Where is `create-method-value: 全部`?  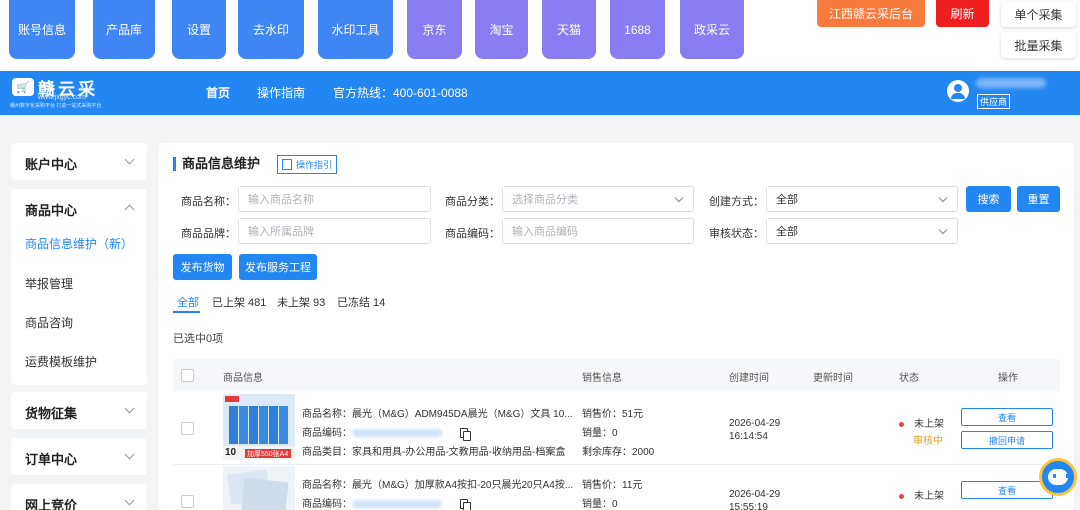 create-method-value: 全部 is located at coordinates (787, 200).